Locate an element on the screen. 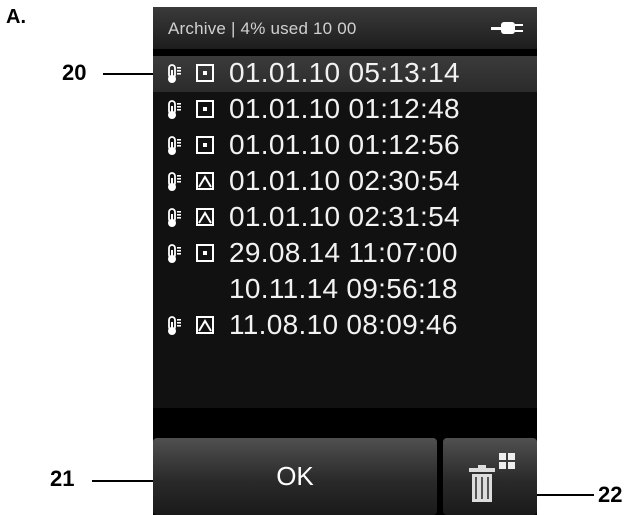 The width and height of the screenshot is (632, 515). entry-timestamp: 01.01.10 02:30:54 is located at coordinates (344, 180).